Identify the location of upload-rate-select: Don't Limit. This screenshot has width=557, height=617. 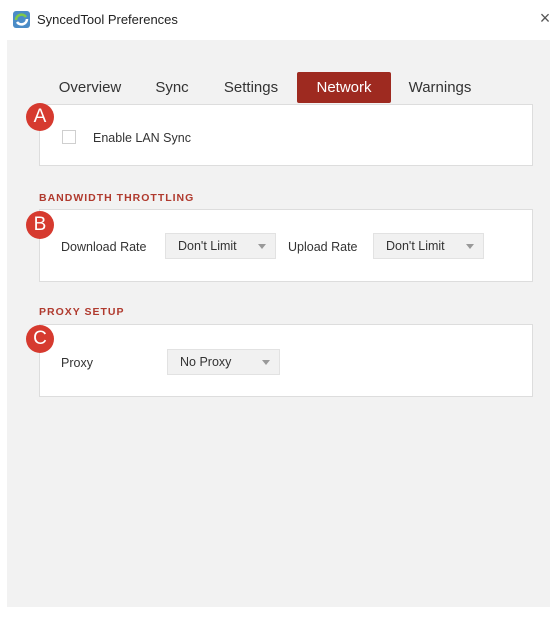
(428, 246).